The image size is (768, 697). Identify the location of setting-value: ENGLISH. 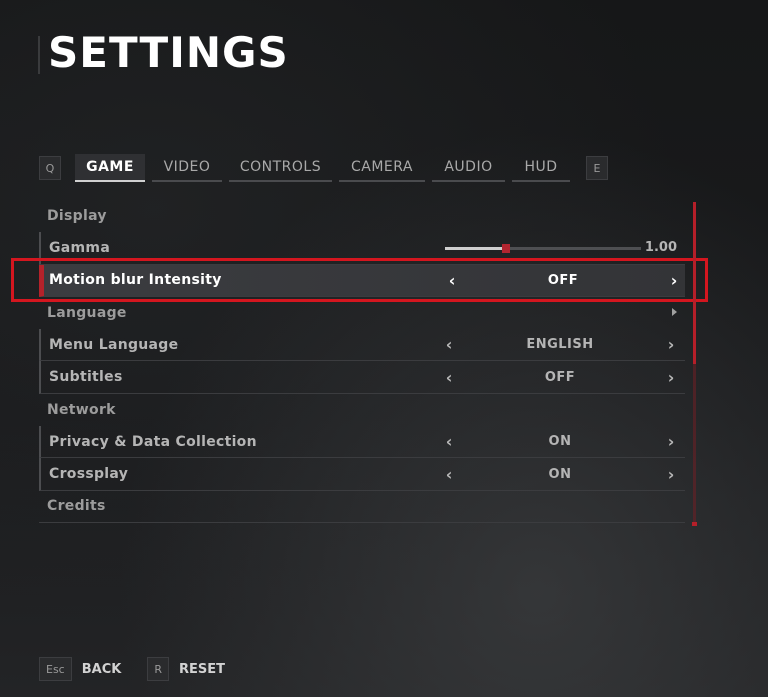
(560, 345).